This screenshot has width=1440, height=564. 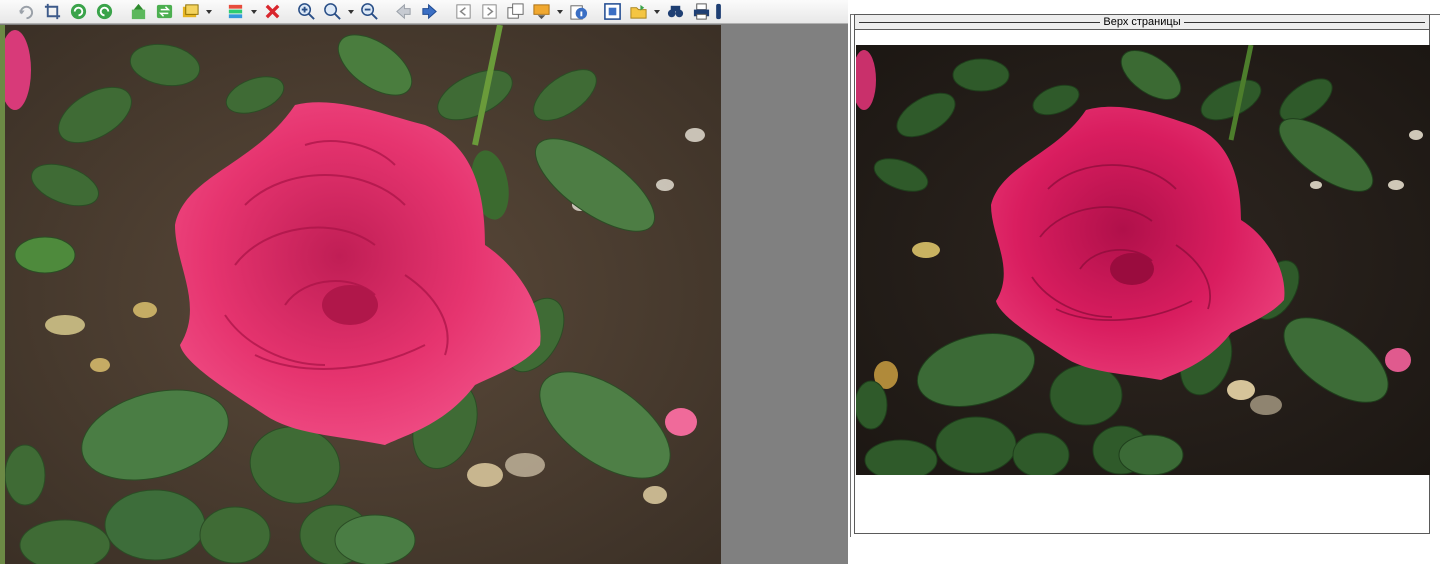 What do you see at coordinates (719, 12) in the screenshot?
I see `more-icon` at bounding box center [719, 12].